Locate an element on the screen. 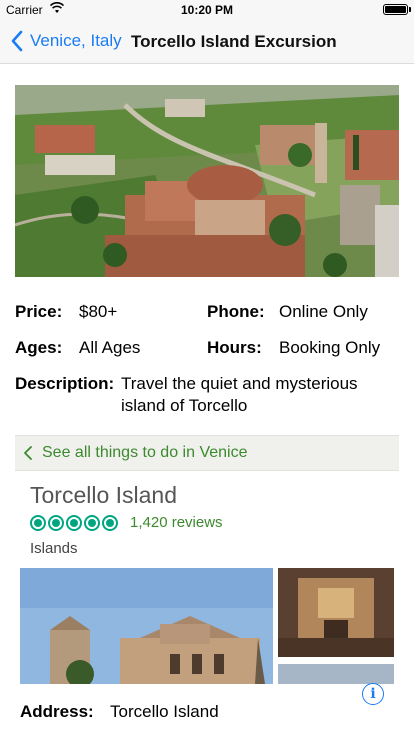 Image resolution: width=414 pixels, height=736 pixels. battery-tip is located at coordinates (410, 9).